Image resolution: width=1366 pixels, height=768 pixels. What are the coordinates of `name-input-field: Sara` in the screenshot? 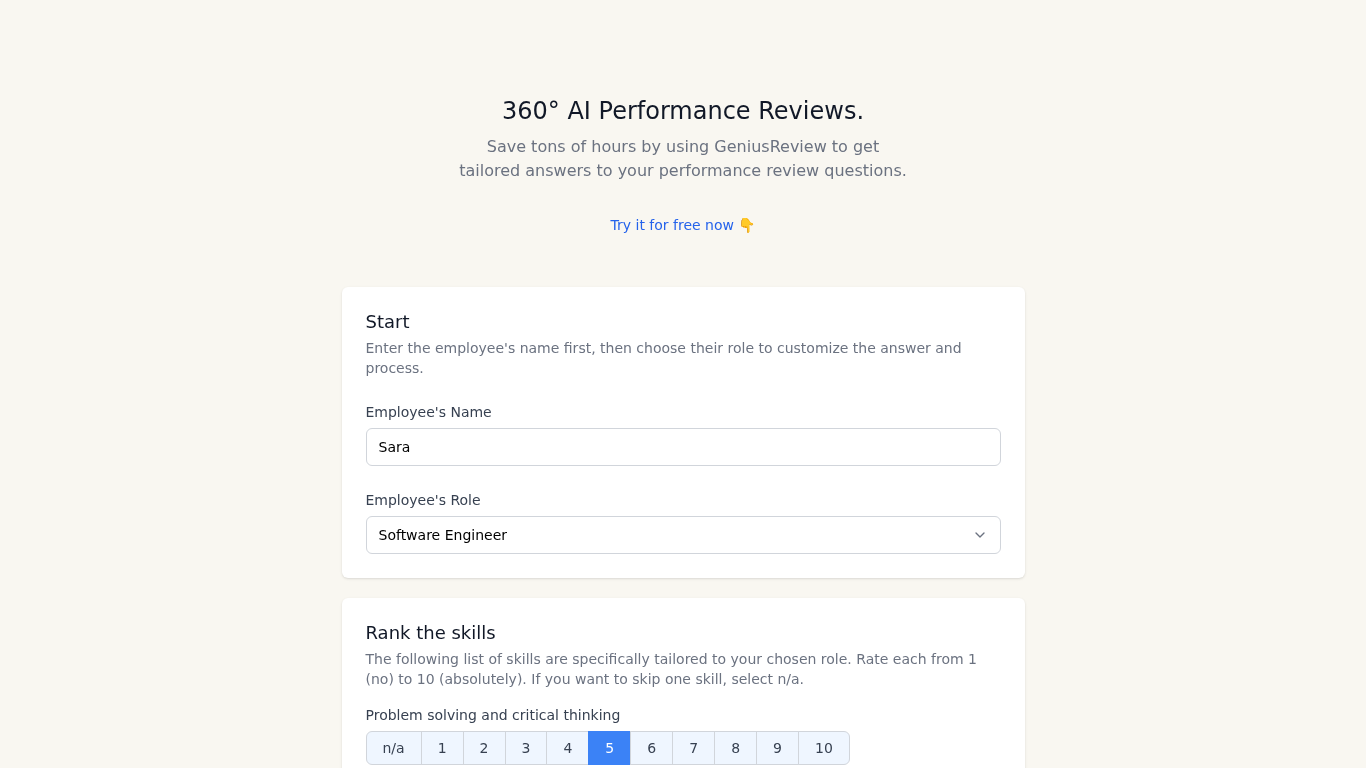 It's located at (683, 447).